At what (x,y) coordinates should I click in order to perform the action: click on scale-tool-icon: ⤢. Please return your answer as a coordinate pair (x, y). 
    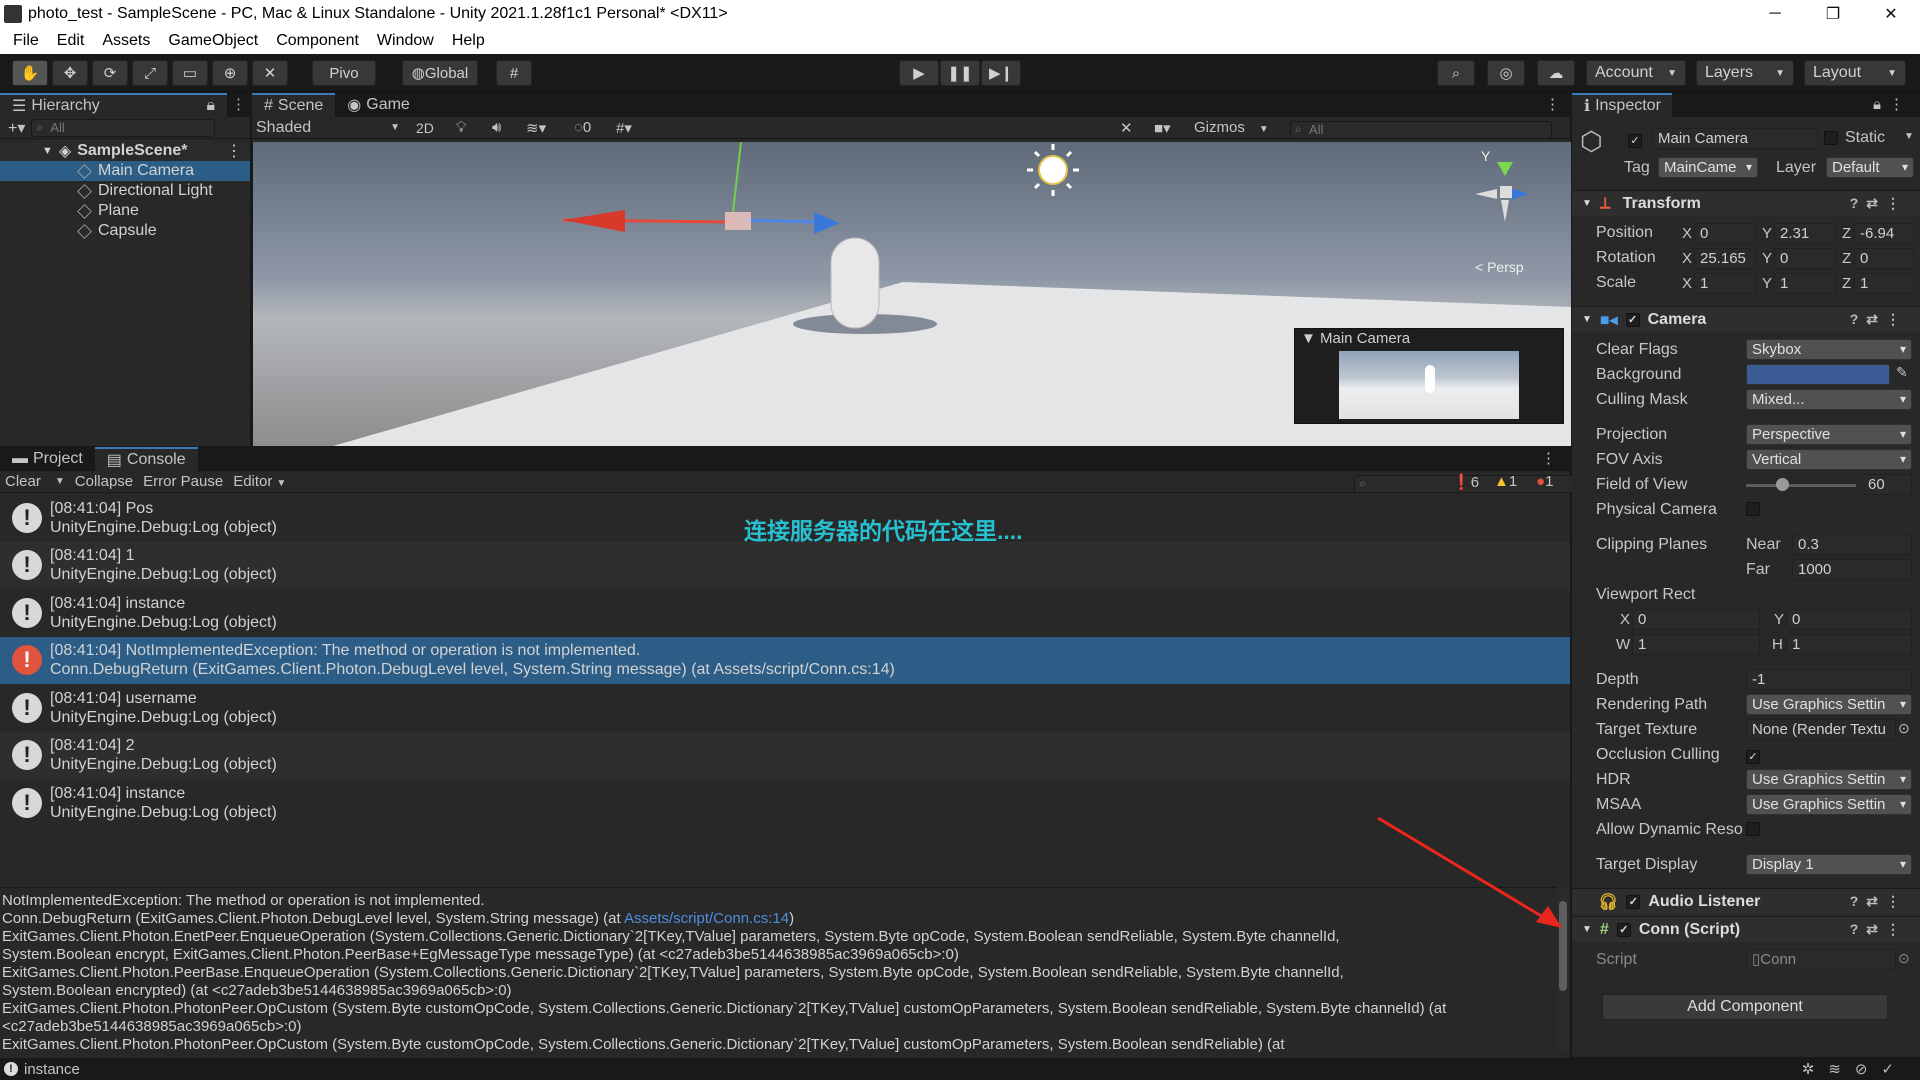
    Looking at the image, I should click on (150, 73).